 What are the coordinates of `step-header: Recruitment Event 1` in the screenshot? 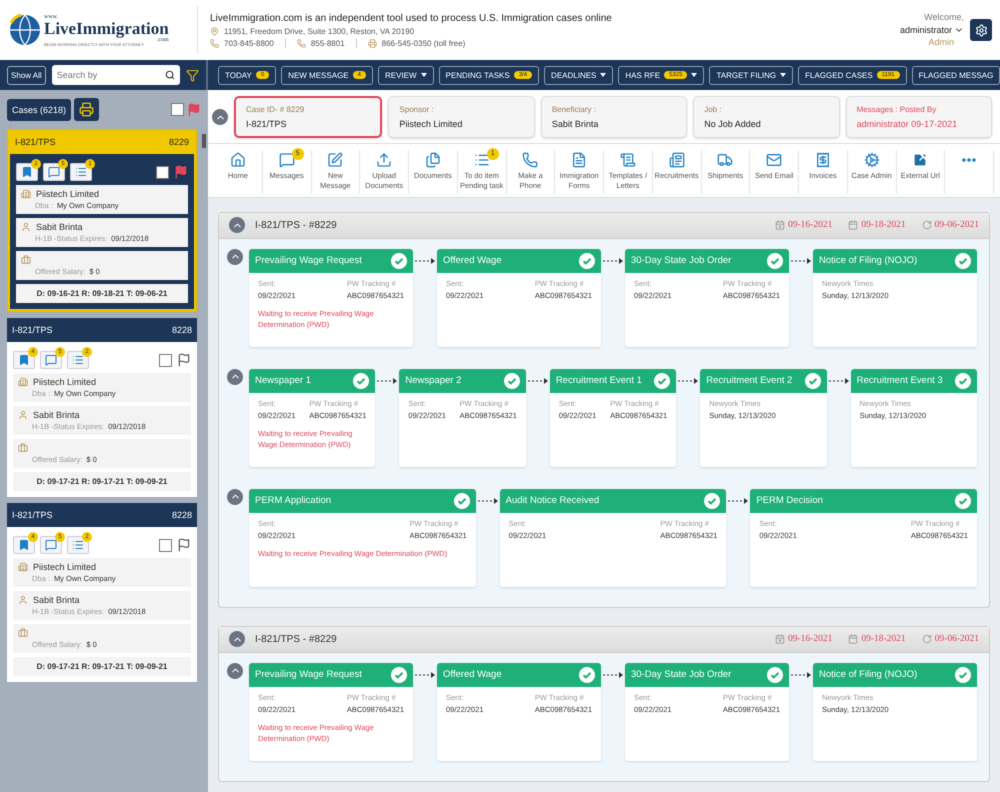 It's located at (613, 380).